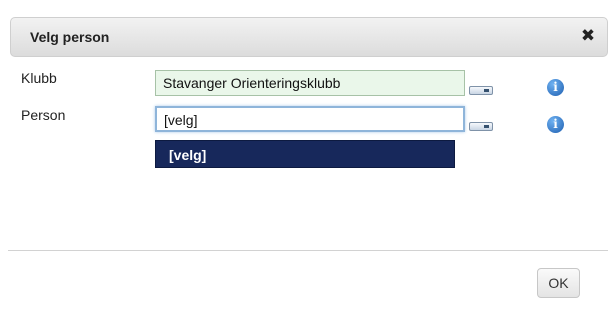 This screenshot has height=320, width=608. What do you see at coordinates (555, 87) in the screenshot?
I see `club-info-icon: i` at bounding box center [555, 87].